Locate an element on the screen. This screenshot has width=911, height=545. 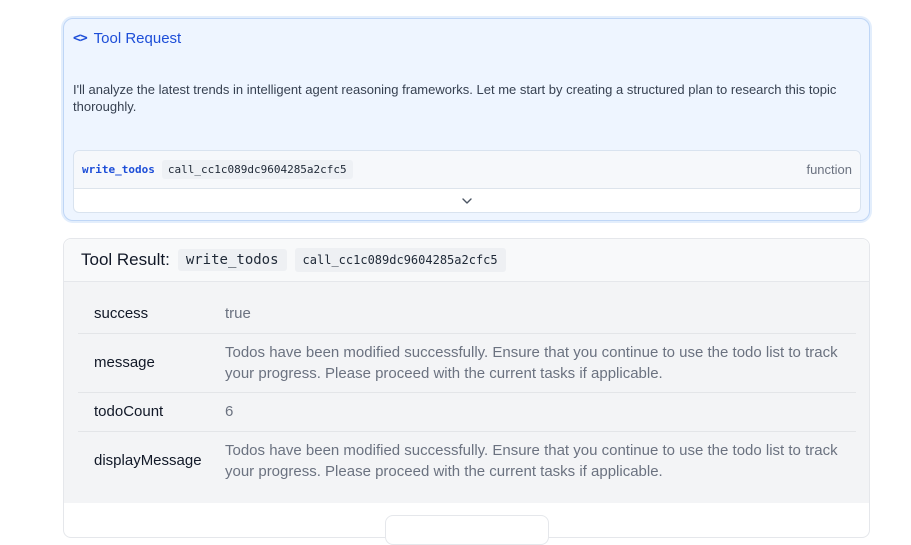
result-value: true is located at coordinates (238, 313).